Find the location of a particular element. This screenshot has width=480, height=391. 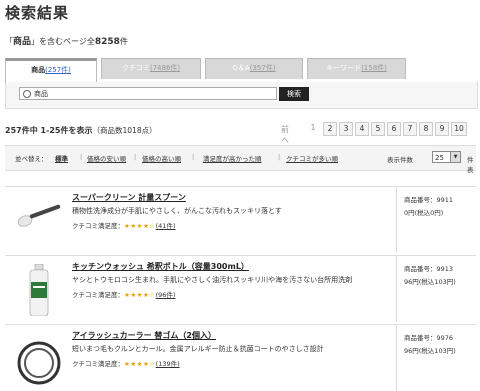

sort-satisfaction: 満足度が高かった順 is located at coordinates (232, 158).